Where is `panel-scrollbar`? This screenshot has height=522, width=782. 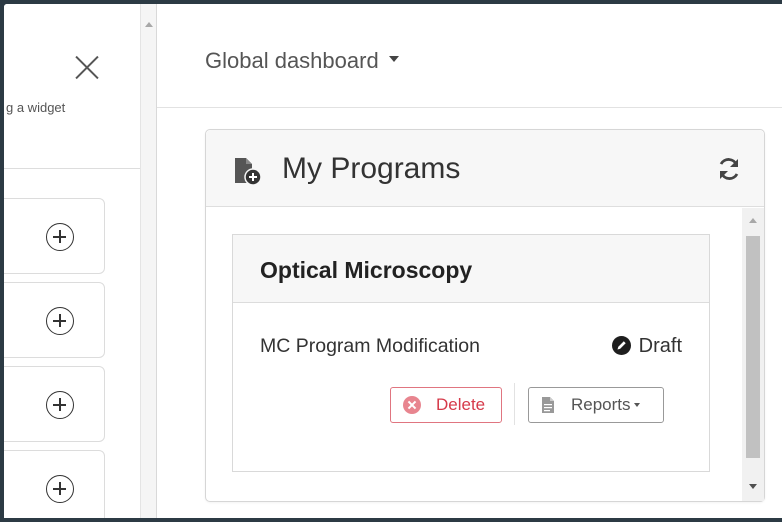
panel-scrollbar is located at coordinates (148, 261).